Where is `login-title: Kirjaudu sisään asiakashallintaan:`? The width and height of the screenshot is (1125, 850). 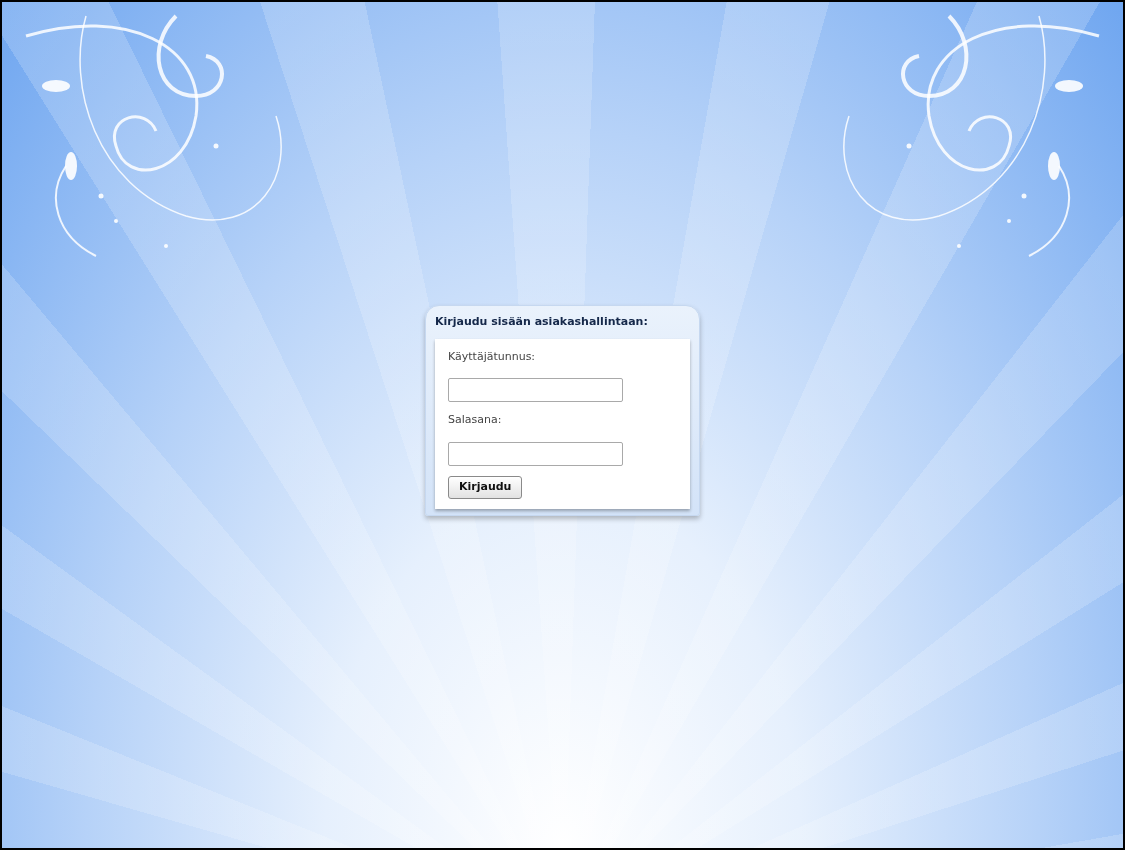
login-title: Kirjaudu sisään asiakashallintaan: is located at coordinates (542, 322).